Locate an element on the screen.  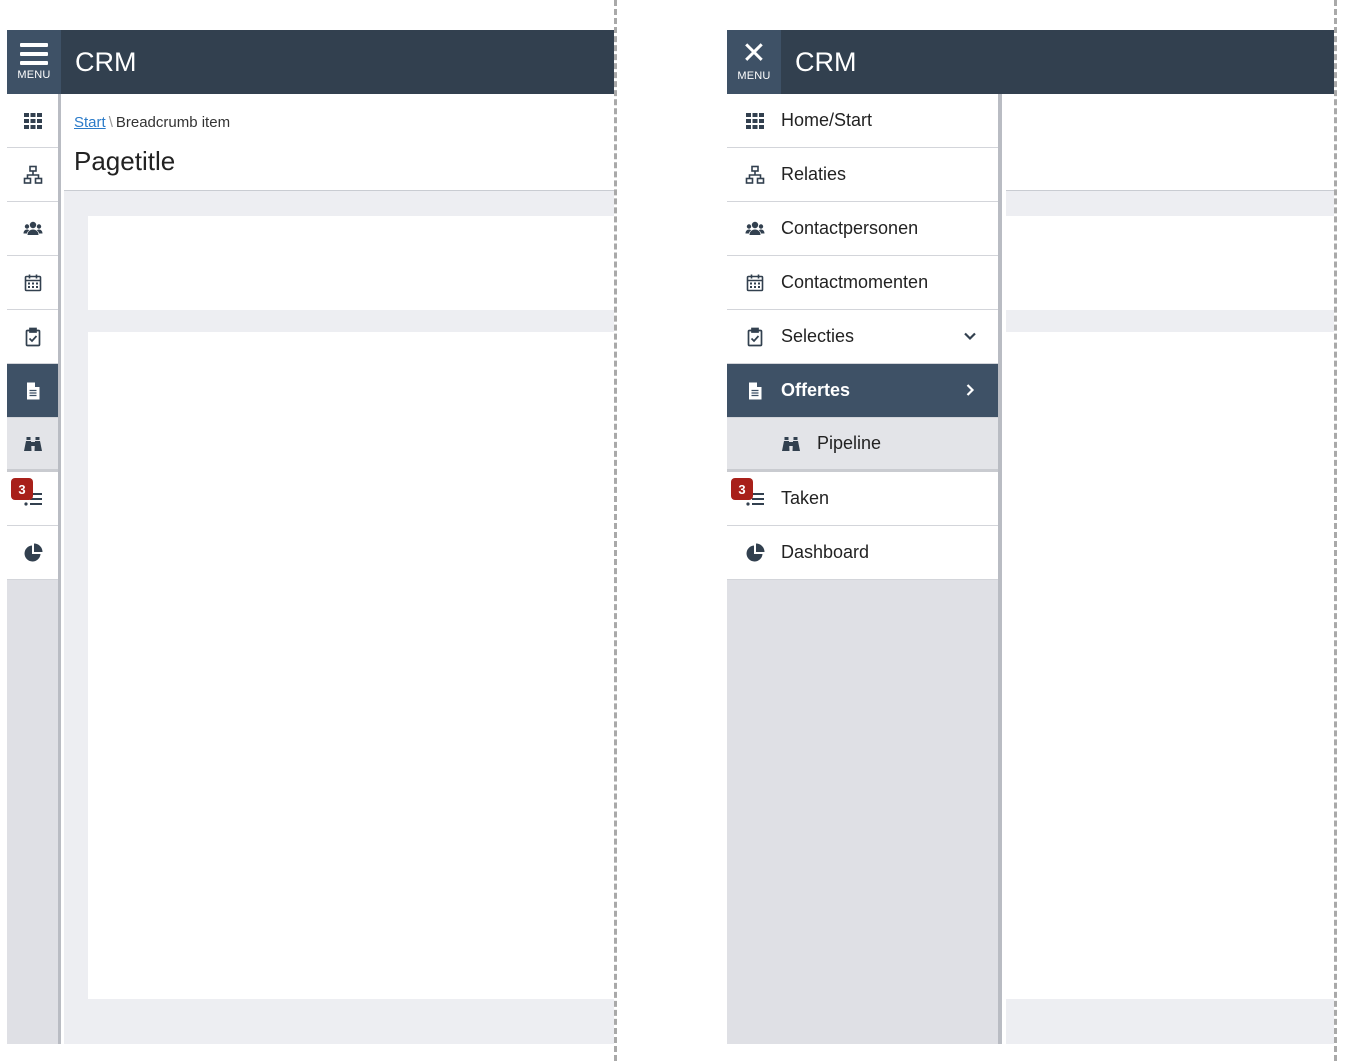
page-header: Start \ Breadcrumb item Pagetitle is located at coordinates (339, 142).